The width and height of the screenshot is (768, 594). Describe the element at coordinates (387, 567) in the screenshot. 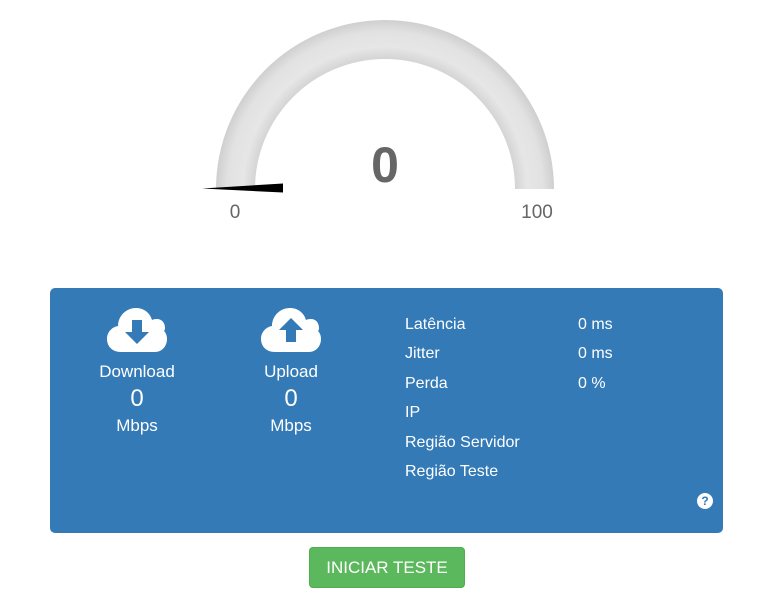

I see `start-test-button: INICIAR TESTE` at that location.